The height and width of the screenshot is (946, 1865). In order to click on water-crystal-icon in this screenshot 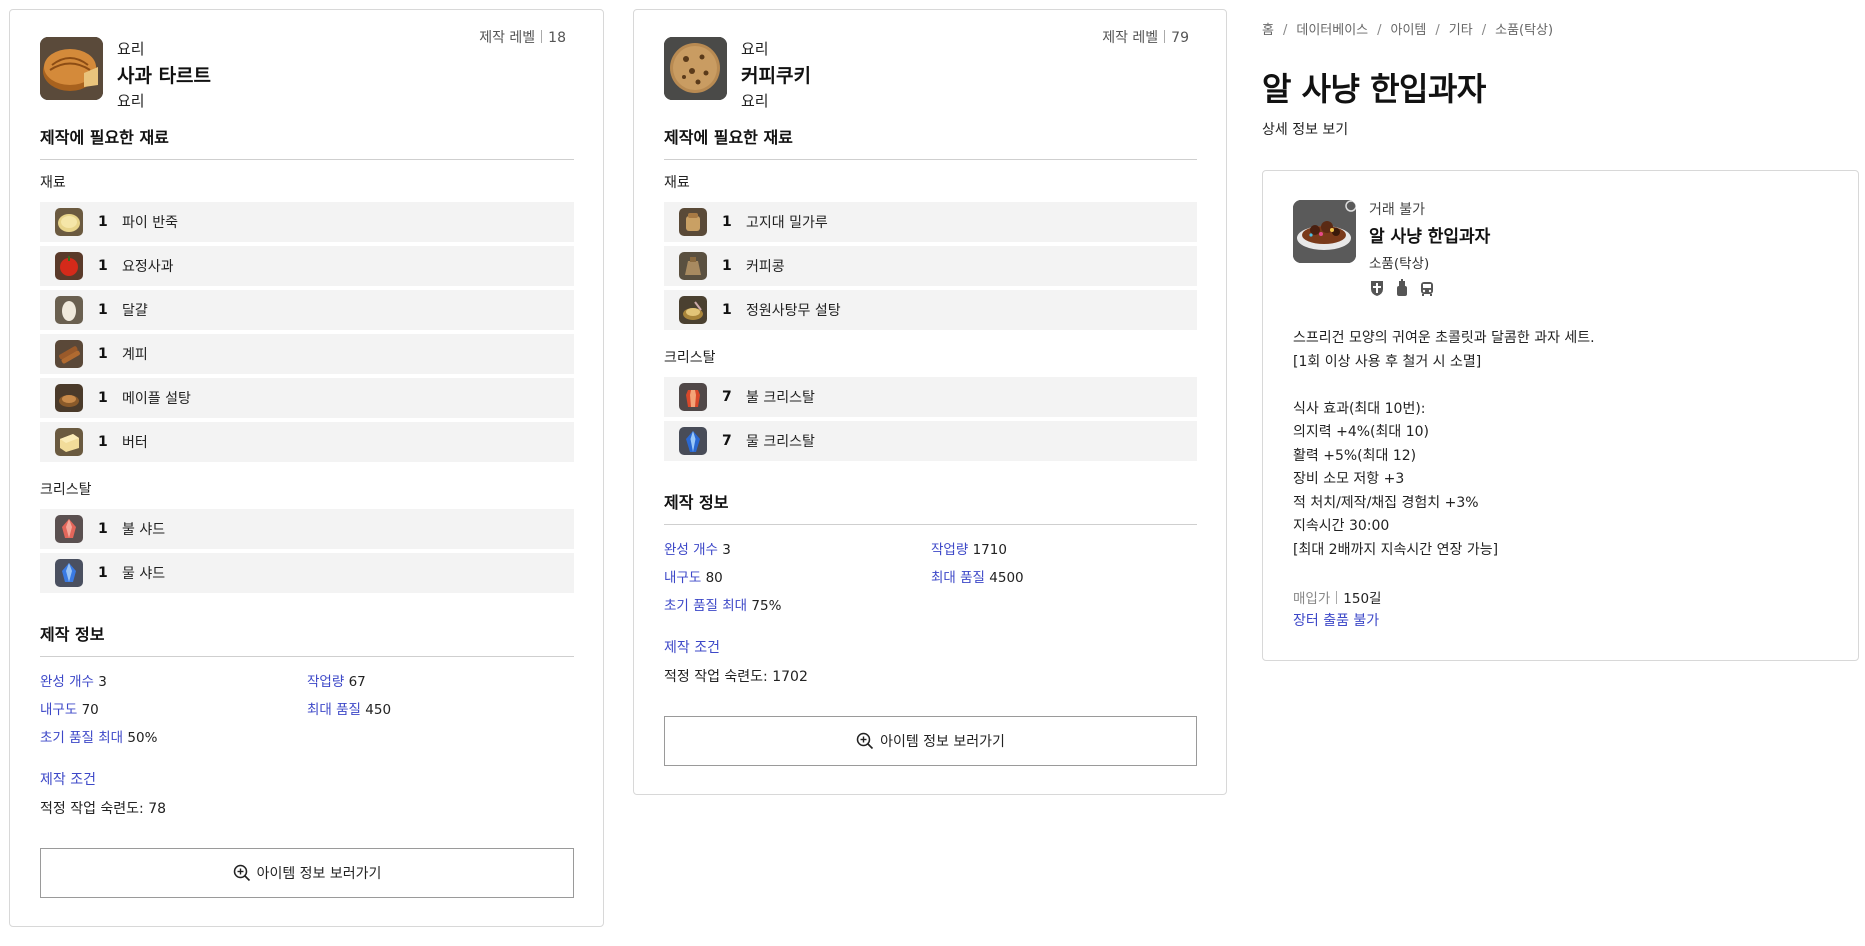, I will do `click(693, 441)`.